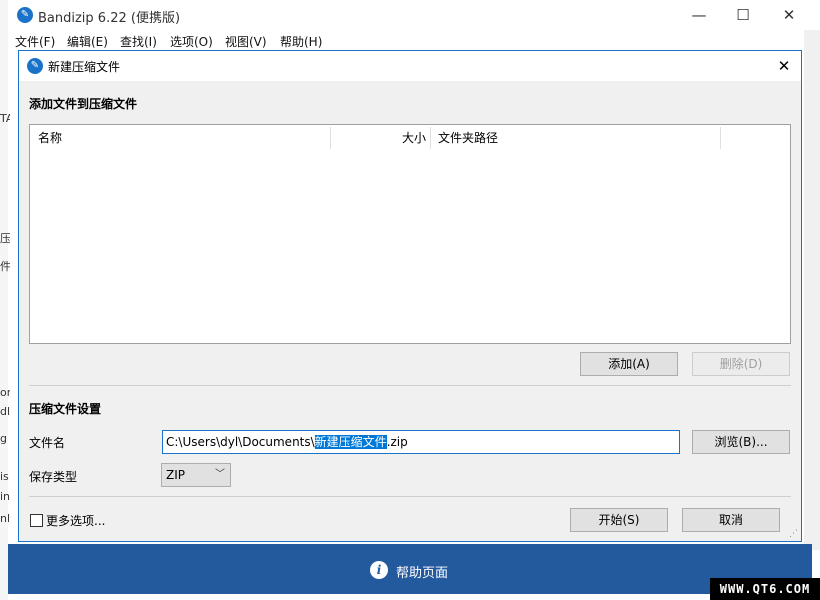 The image size is (820, 600). What do you see at coordinates (765, 589) in the screenshot?
I see `site-watermark: WWW.QT6.COM` at bounding box center [765, 589].